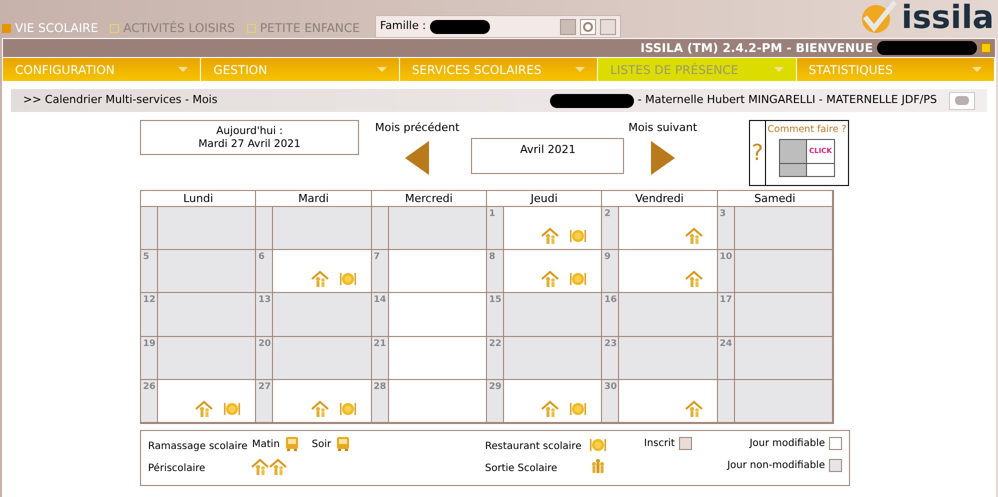 The height and width of the screenshot is (497, 998). I want to click on day-cell: 13, so click(314, 315).